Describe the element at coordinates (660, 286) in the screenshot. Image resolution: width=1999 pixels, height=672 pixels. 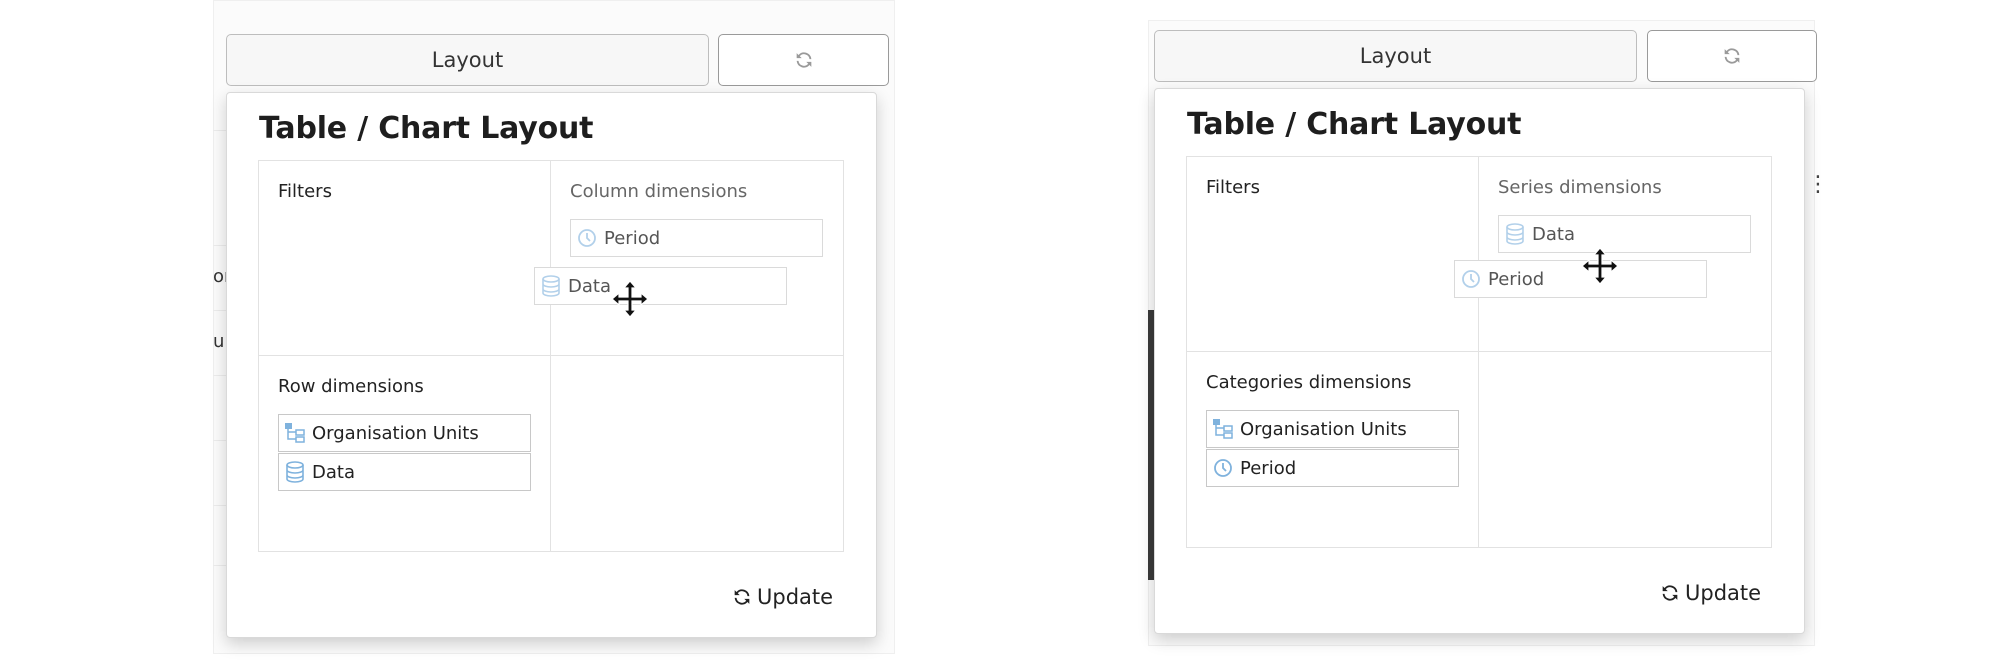
I see `dragging-chip-data: Data` at that location.